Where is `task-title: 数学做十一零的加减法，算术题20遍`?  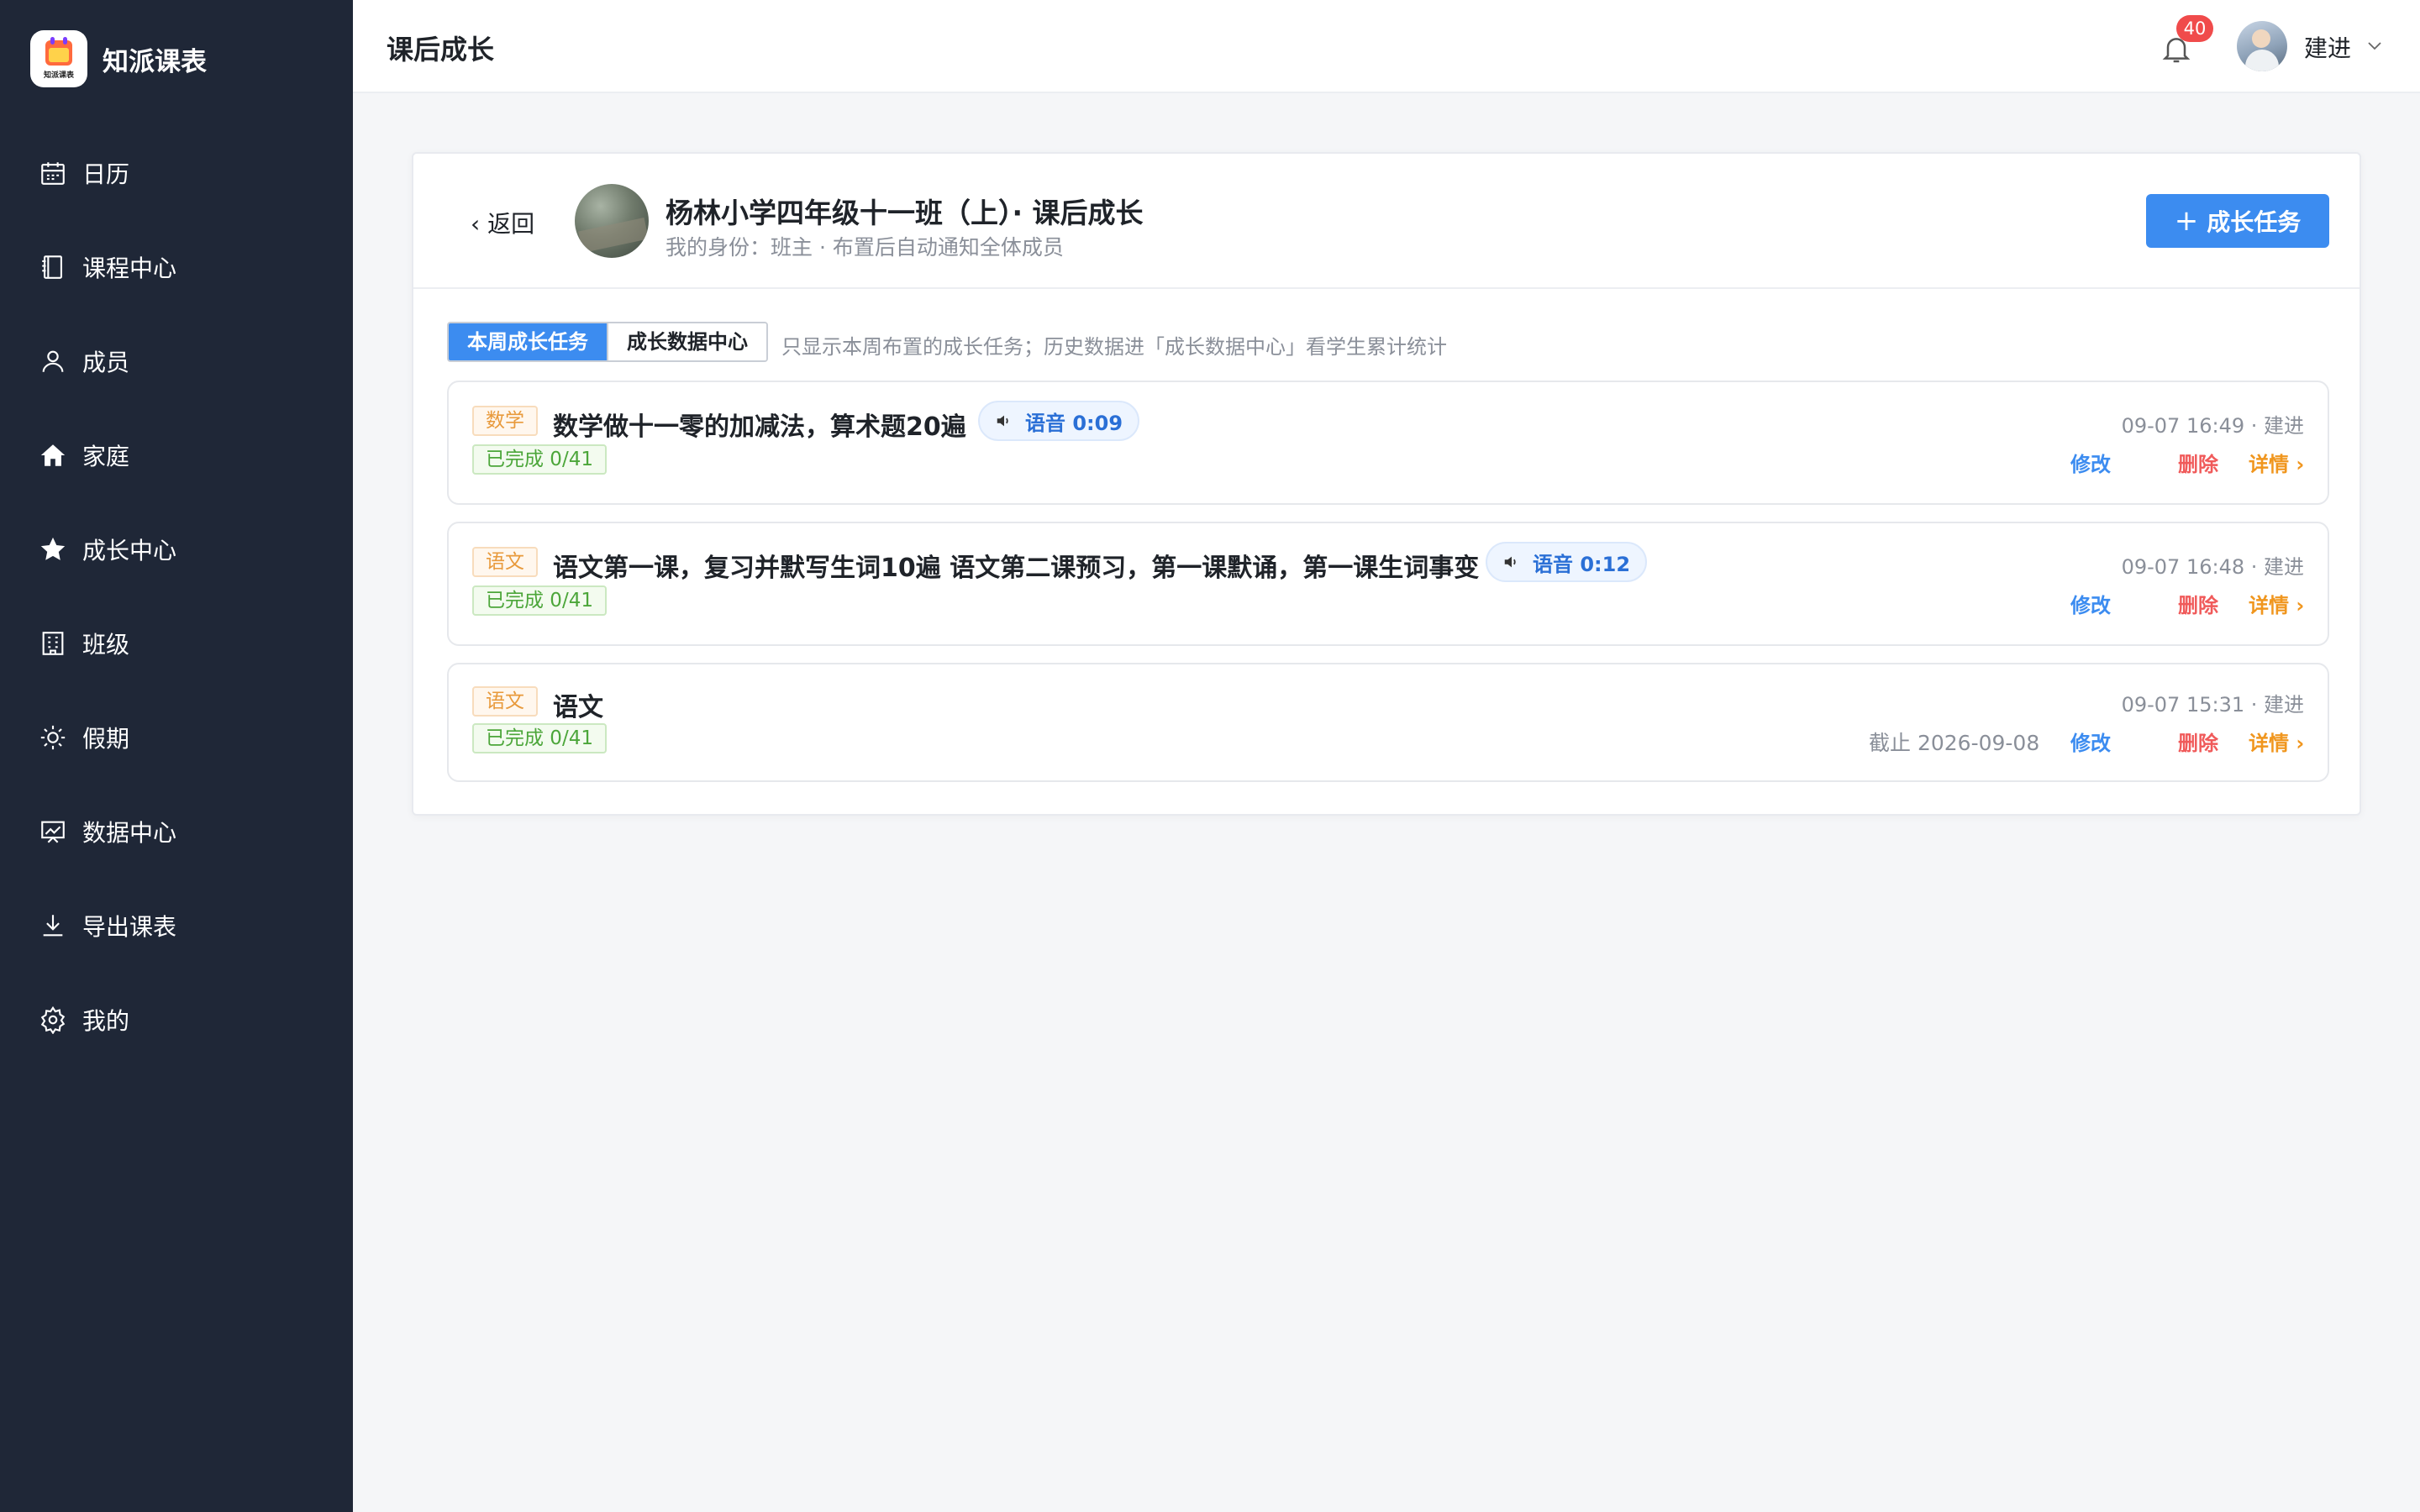
task-title: 数学做十一零的加减法，算术题20遍 is located at coordinates (759, 427).